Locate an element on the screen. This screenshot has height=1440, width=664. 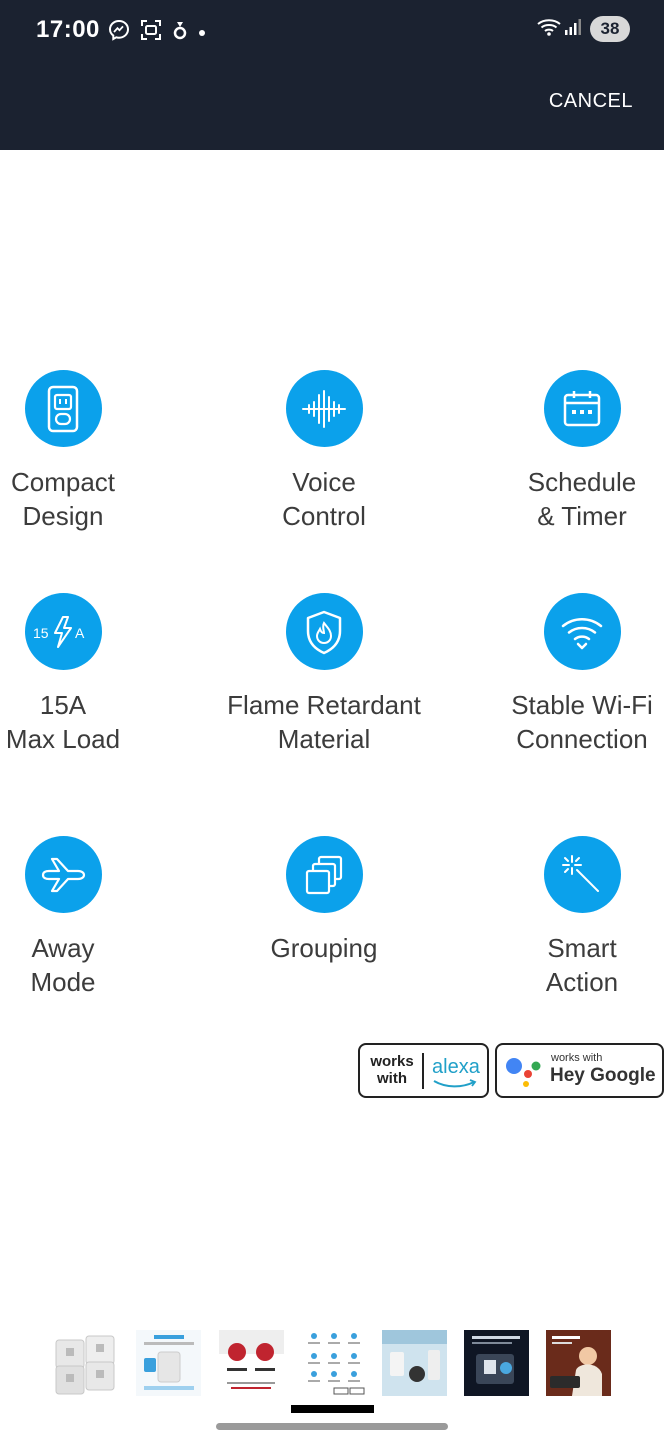
notification-icons is located at coordinates (162, 32).